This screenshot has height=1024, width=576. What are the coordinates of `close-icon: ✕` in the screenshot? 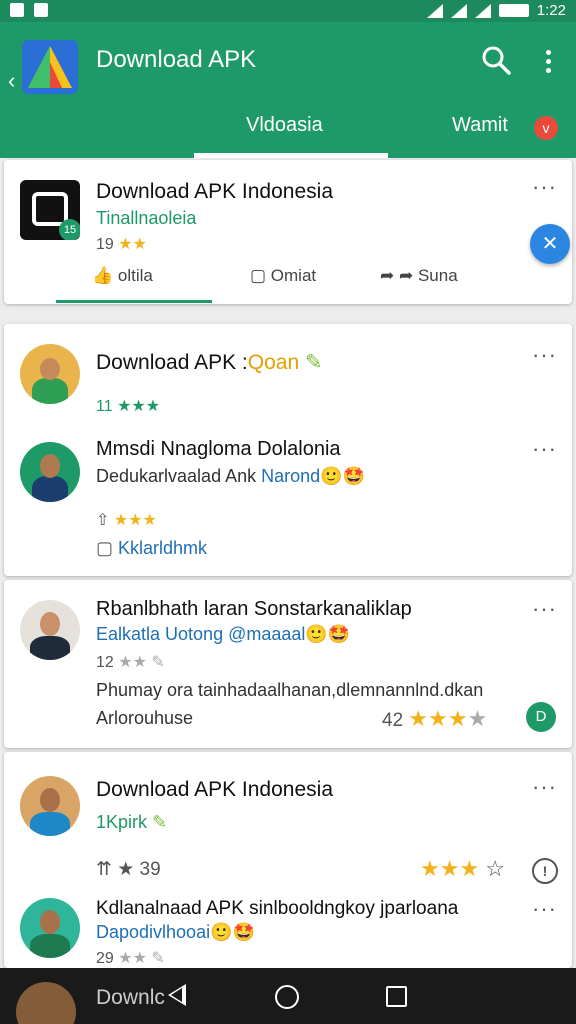 It's located at (550, 244).